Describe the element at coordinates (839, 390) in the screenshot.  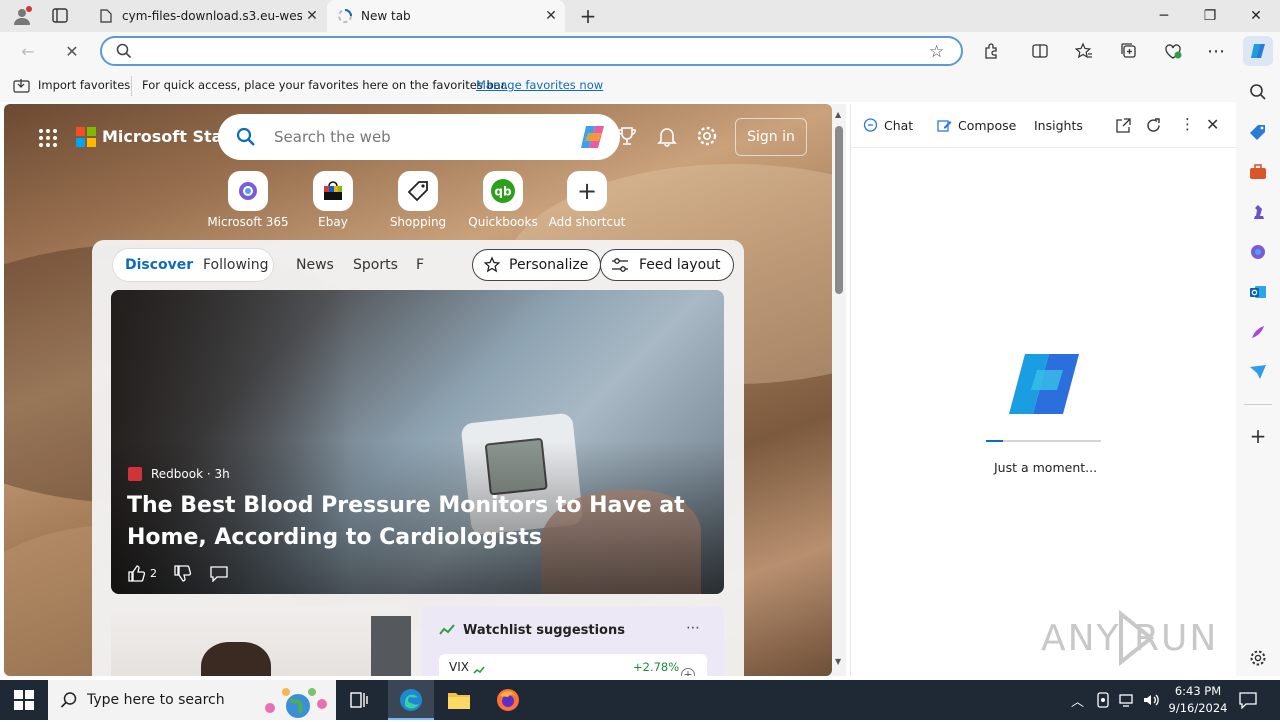
I see `page-scrollbar: ▲ ▼` at that location.